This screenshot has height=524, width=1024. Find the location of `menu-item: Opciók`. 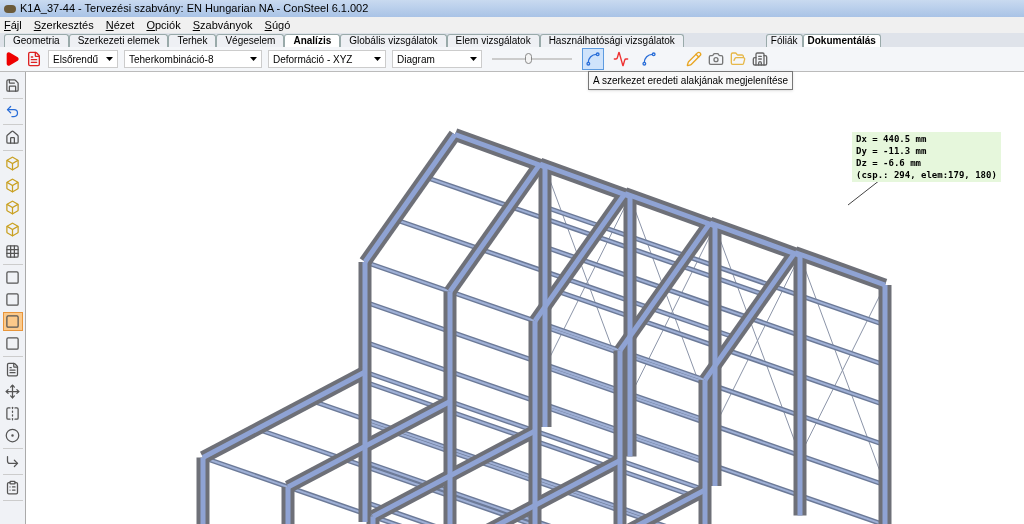

menu-item: Opciók is located at coordinates (163, 25).